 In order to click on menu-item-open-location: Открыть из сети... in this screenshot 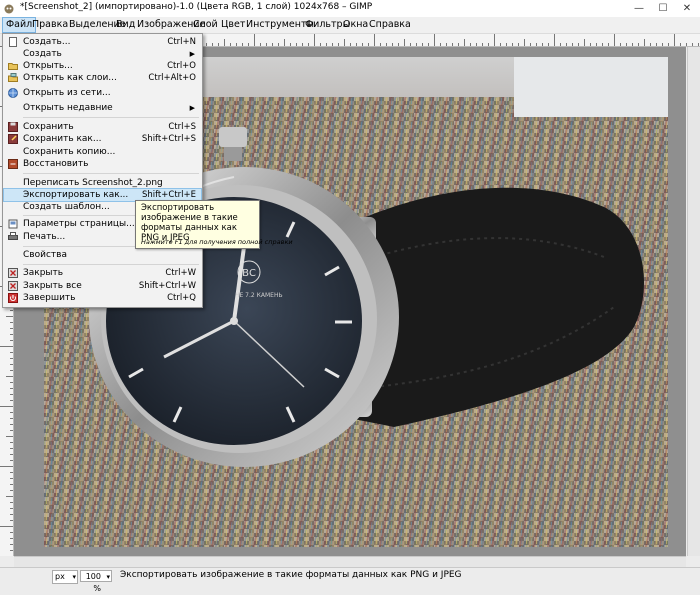, I will do `click(102, 93)`.